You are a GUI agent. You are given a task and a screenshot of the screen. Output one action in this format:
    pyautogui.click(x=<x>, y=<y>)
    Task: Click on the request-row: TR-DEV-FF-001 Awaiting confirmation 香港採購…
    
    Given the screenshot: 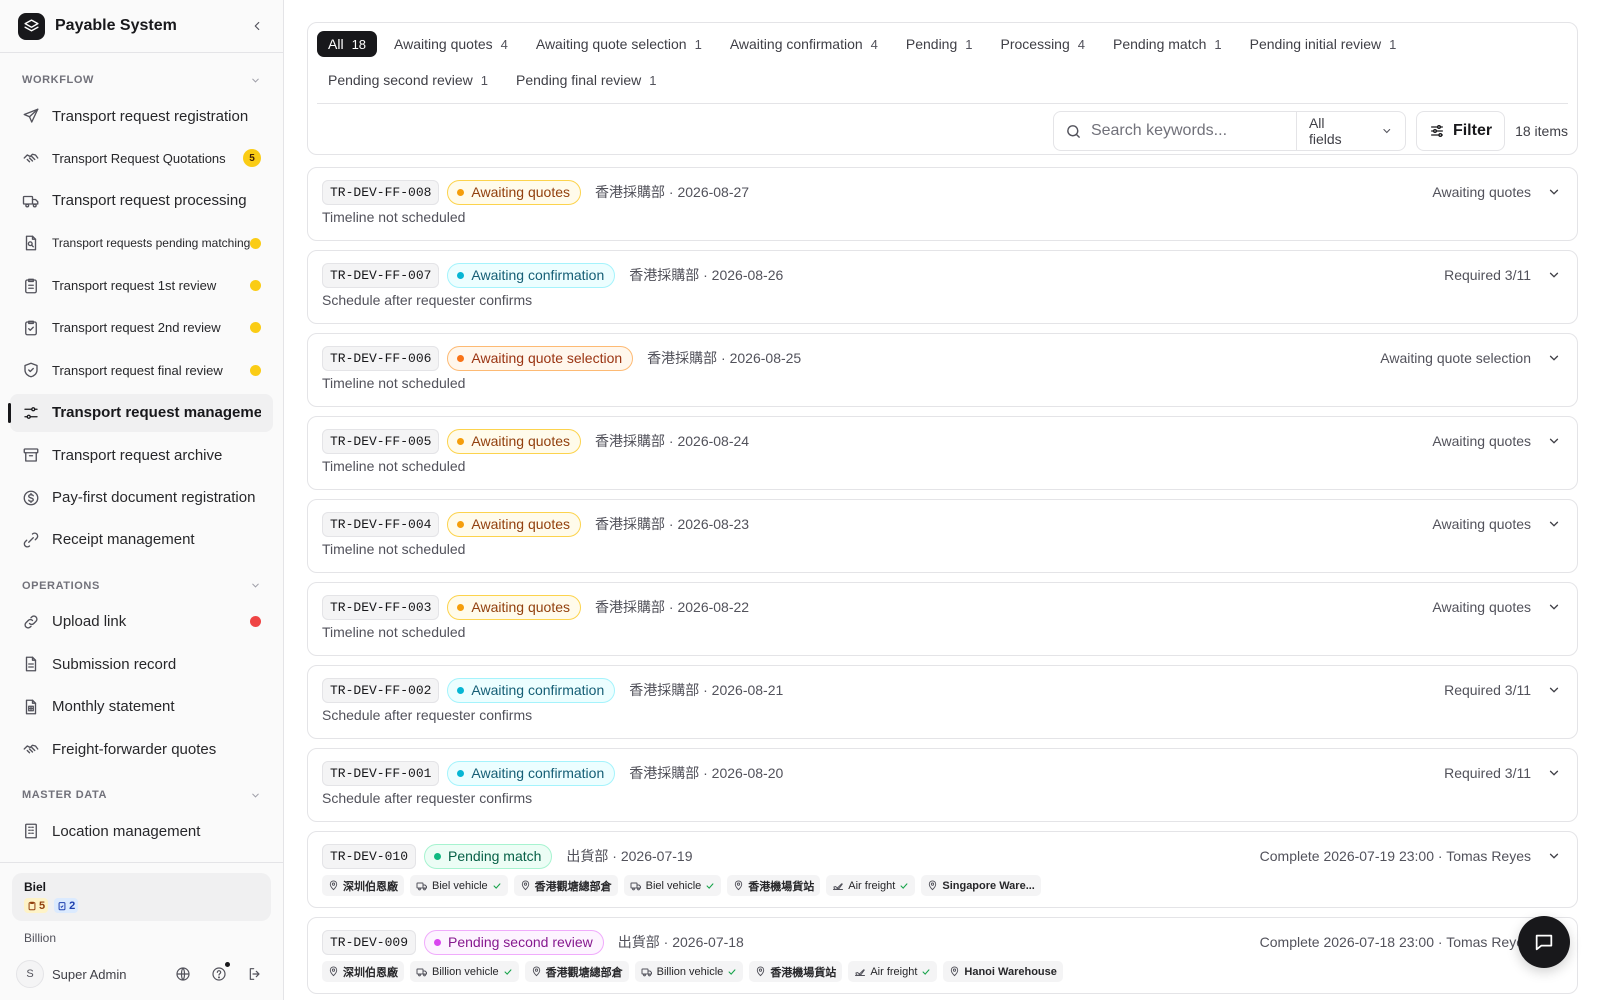 What is the action you would take?
    pyautogui.click(x=942, y=785)
    